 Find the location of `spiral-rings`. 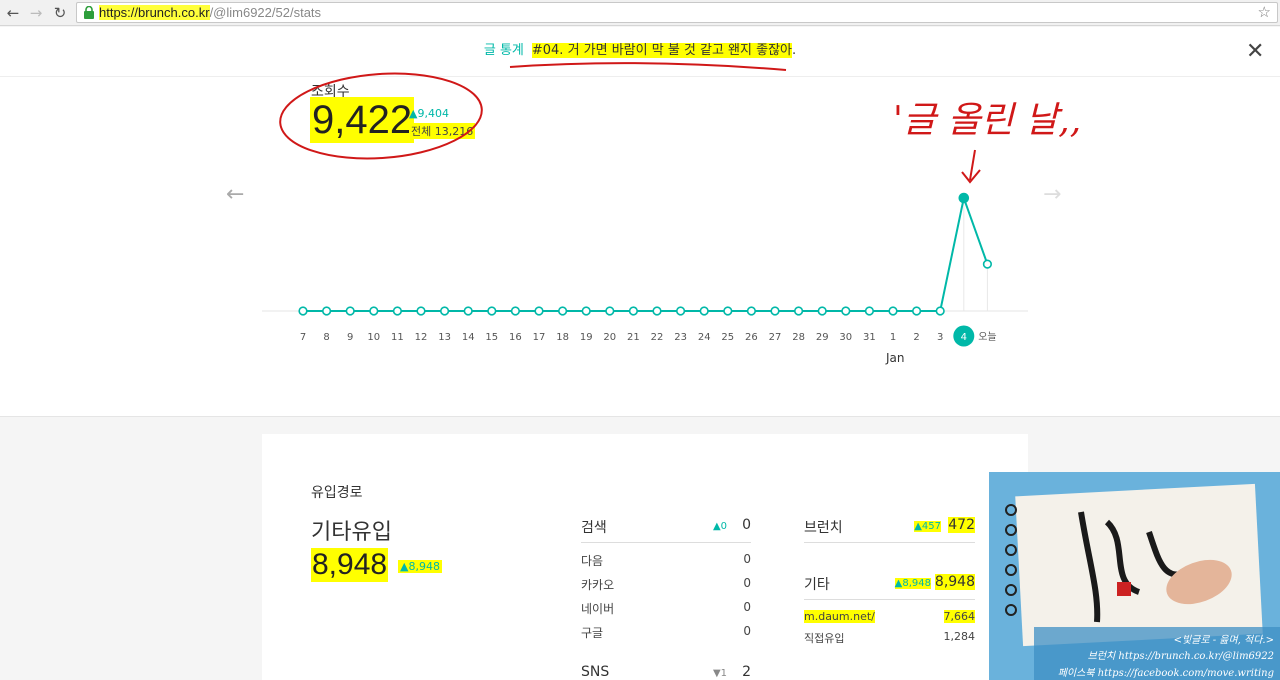

spiral-rings is located at coordinates (1011, 560).